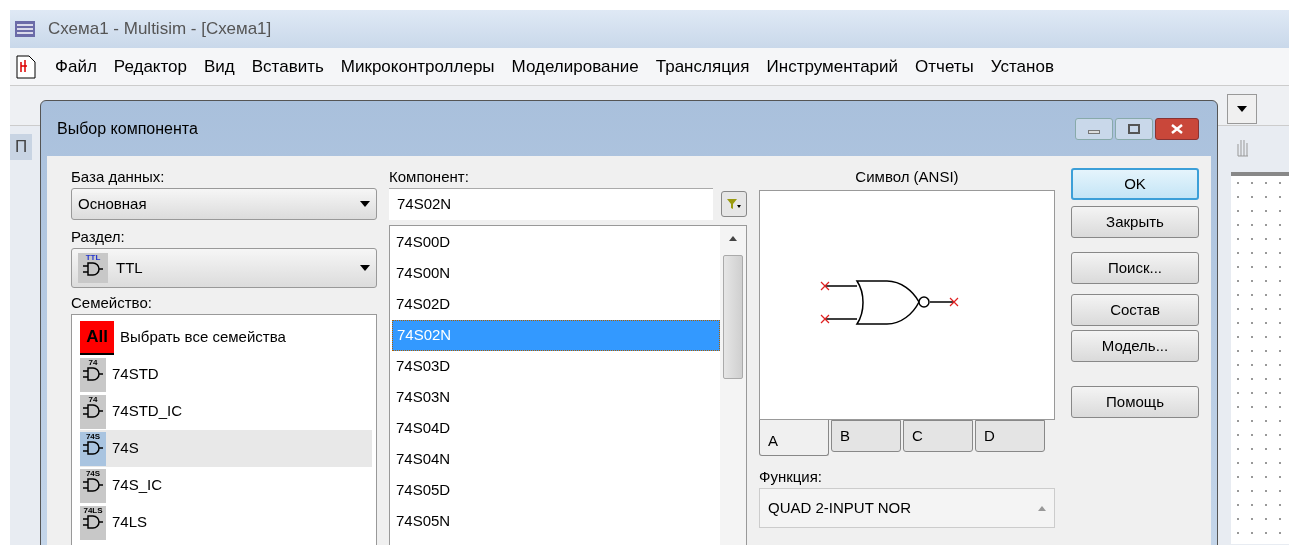 This screenshot has width=1289, height=545. What do you see at coordinates (944, 66) in the screenshot?
I see `menu-item: Отчеты` at bounding box center [944, 66].